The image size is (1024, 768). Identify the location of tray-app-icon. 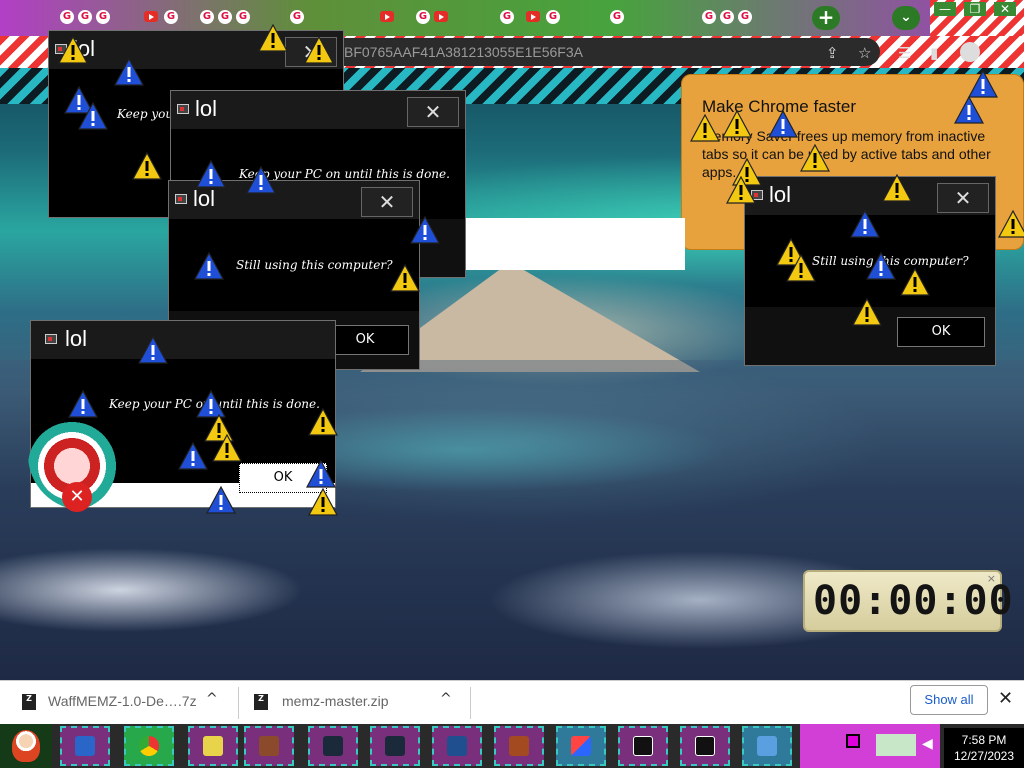
(853, 741).